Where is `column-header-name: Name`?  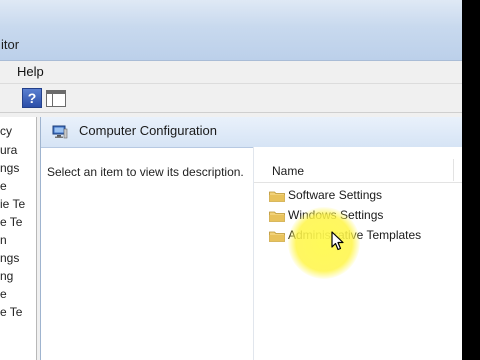
column-header-name: Name is located at coordinates (288, 171).